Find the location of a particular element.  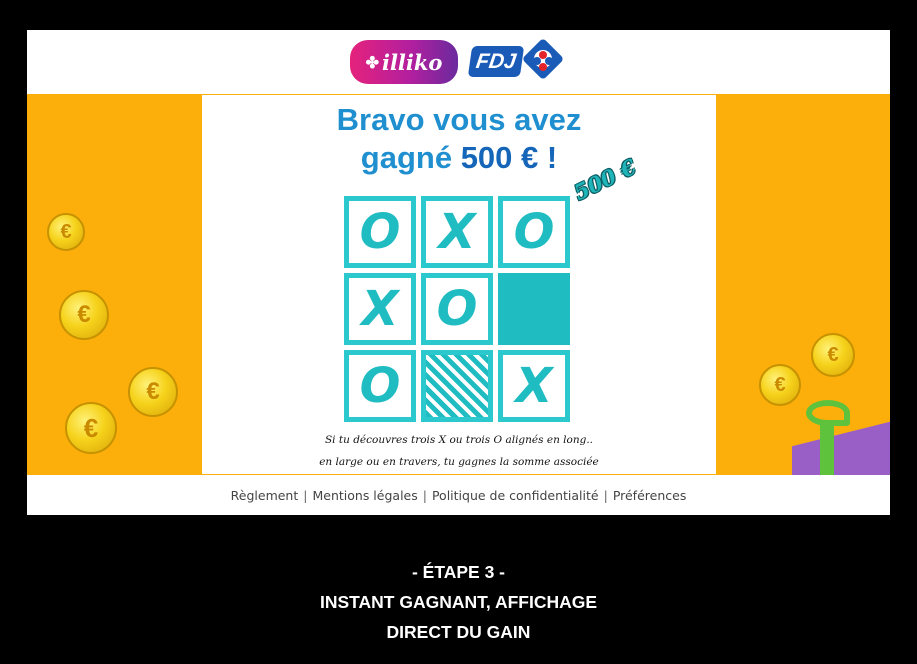

illiko-logo: ✤ illiko is located at coordinates (404, 62).